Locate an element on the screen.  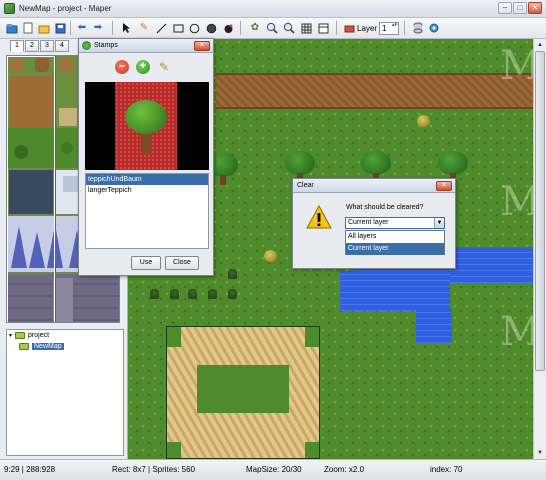
redo-icon: ➡ is located at coordinates (98, 28).